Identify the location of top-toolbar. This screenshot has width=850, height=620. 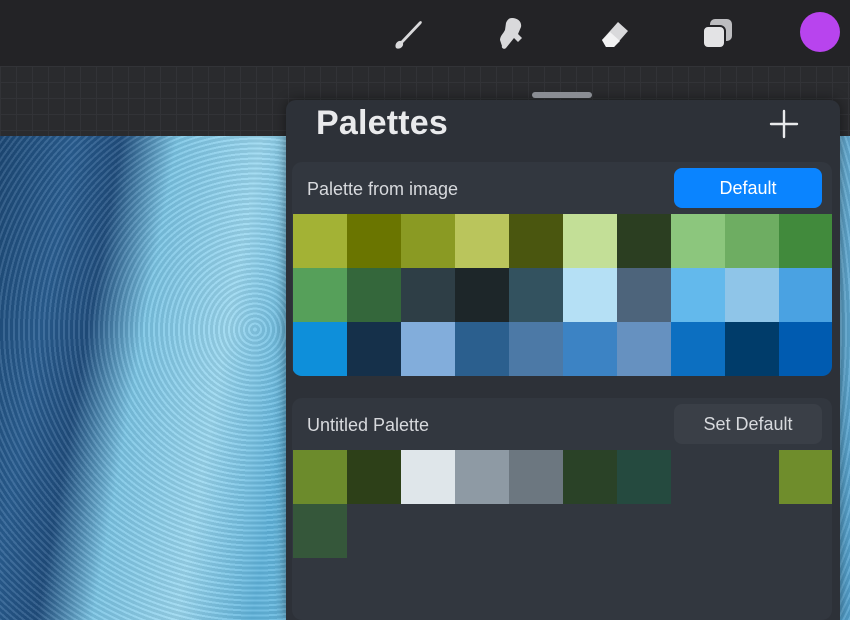
(425, 33).